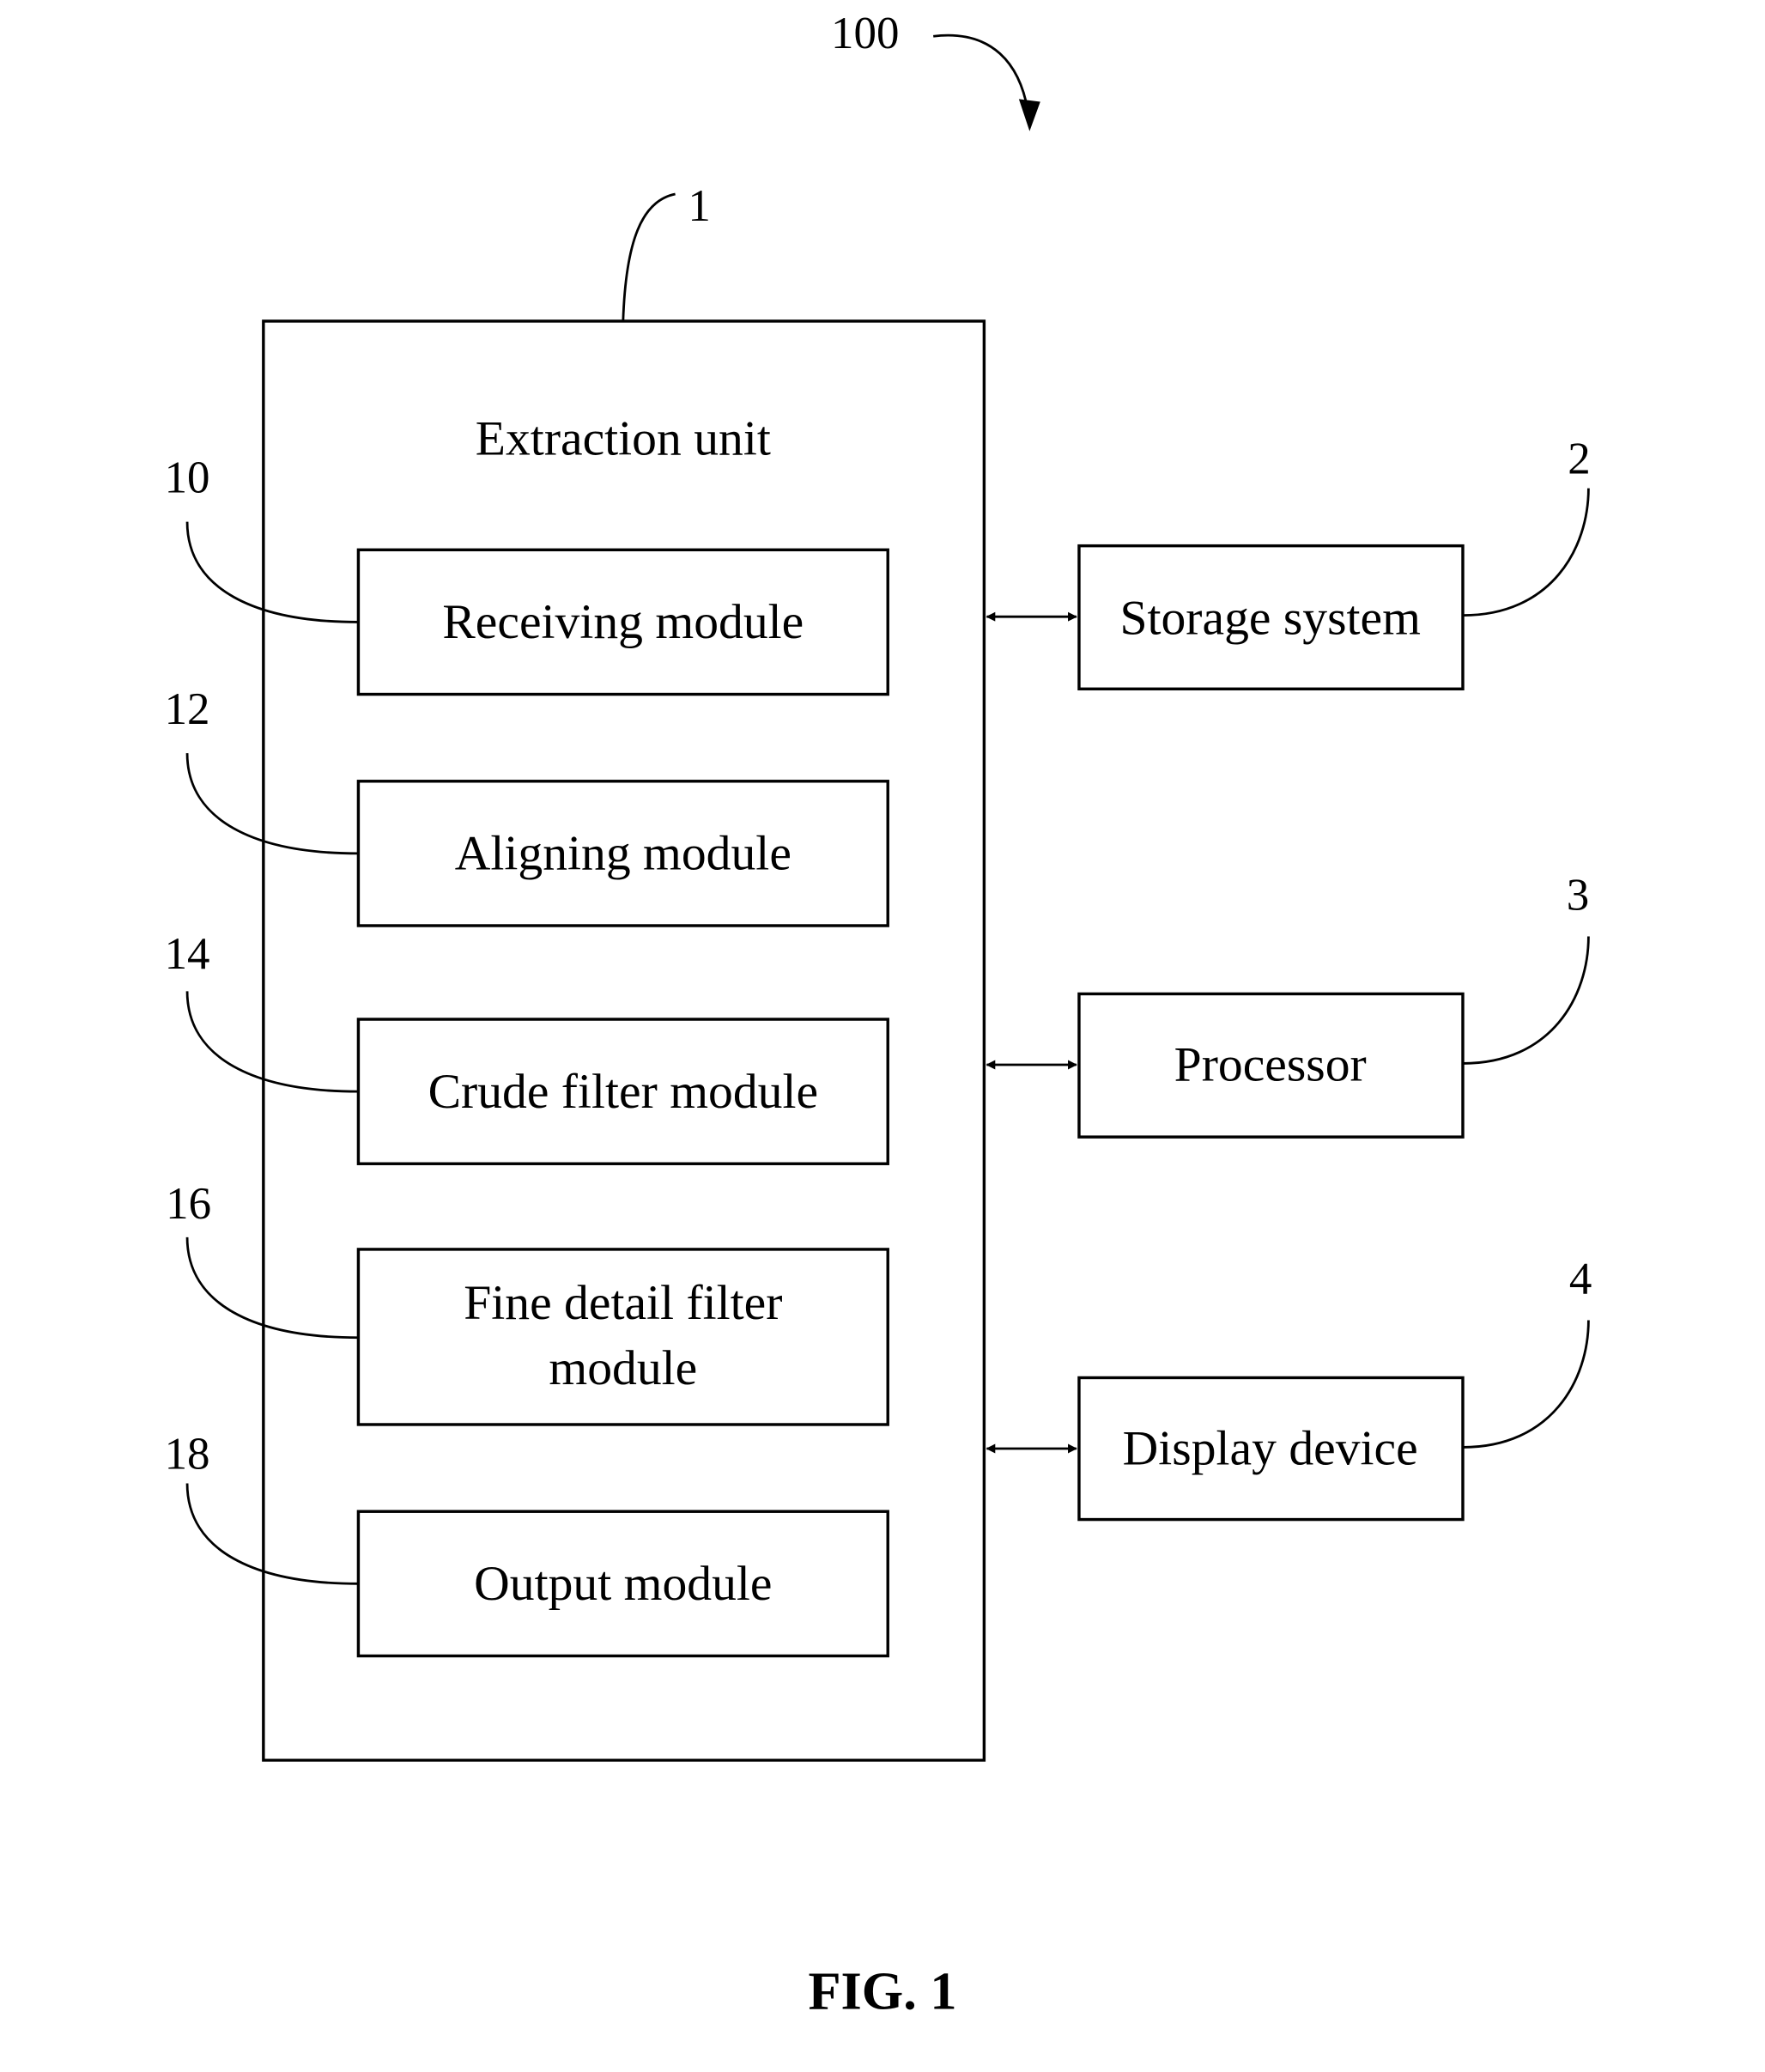 The image size is (1765, 2072). Describe the element at coordinates (649, 257) in the screenshot. I see `extraction-unit-leader` at that location.